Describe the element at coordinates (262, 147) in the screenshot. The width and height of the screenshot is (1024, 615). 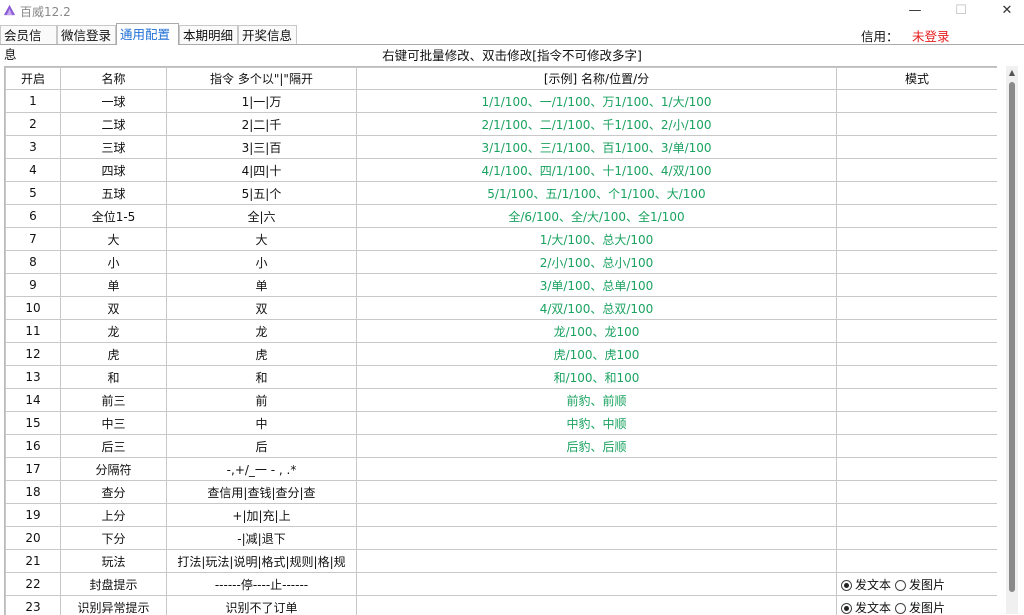
I see `command-cell: 3|三|百` at that location.